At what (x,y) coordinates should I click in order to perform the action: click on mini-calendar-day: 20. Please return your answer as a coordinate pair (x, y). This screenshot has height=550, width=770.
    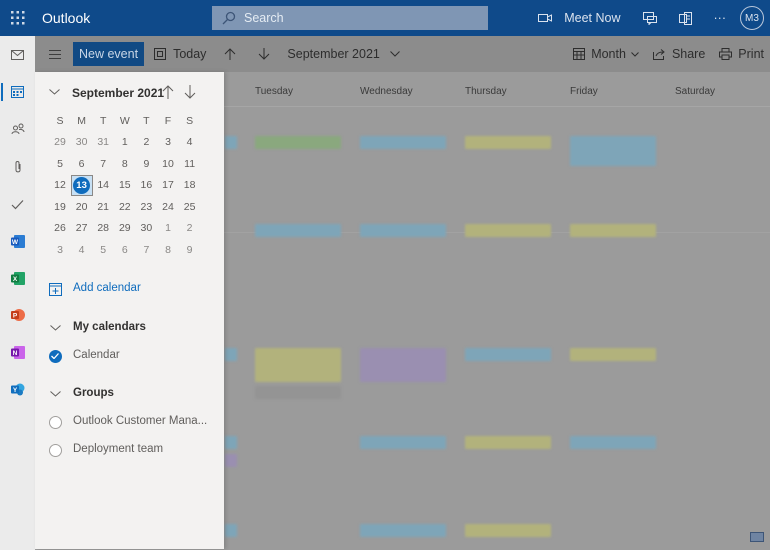
    Looking at the image, I should click on (82, 206).